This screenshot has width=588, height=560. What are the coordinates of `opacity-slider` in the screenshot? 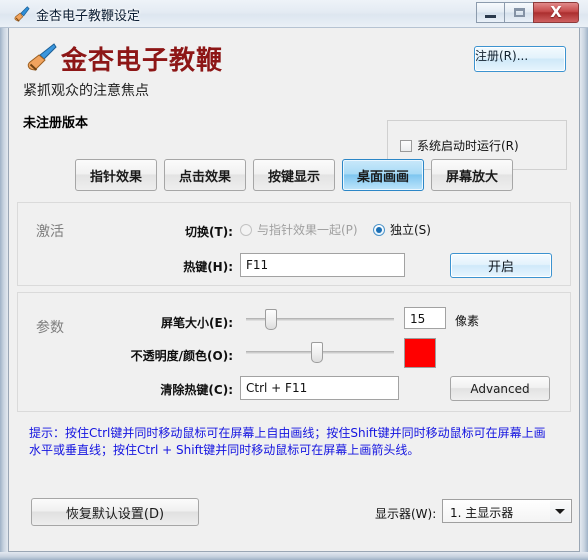 It's located at (320, 352).